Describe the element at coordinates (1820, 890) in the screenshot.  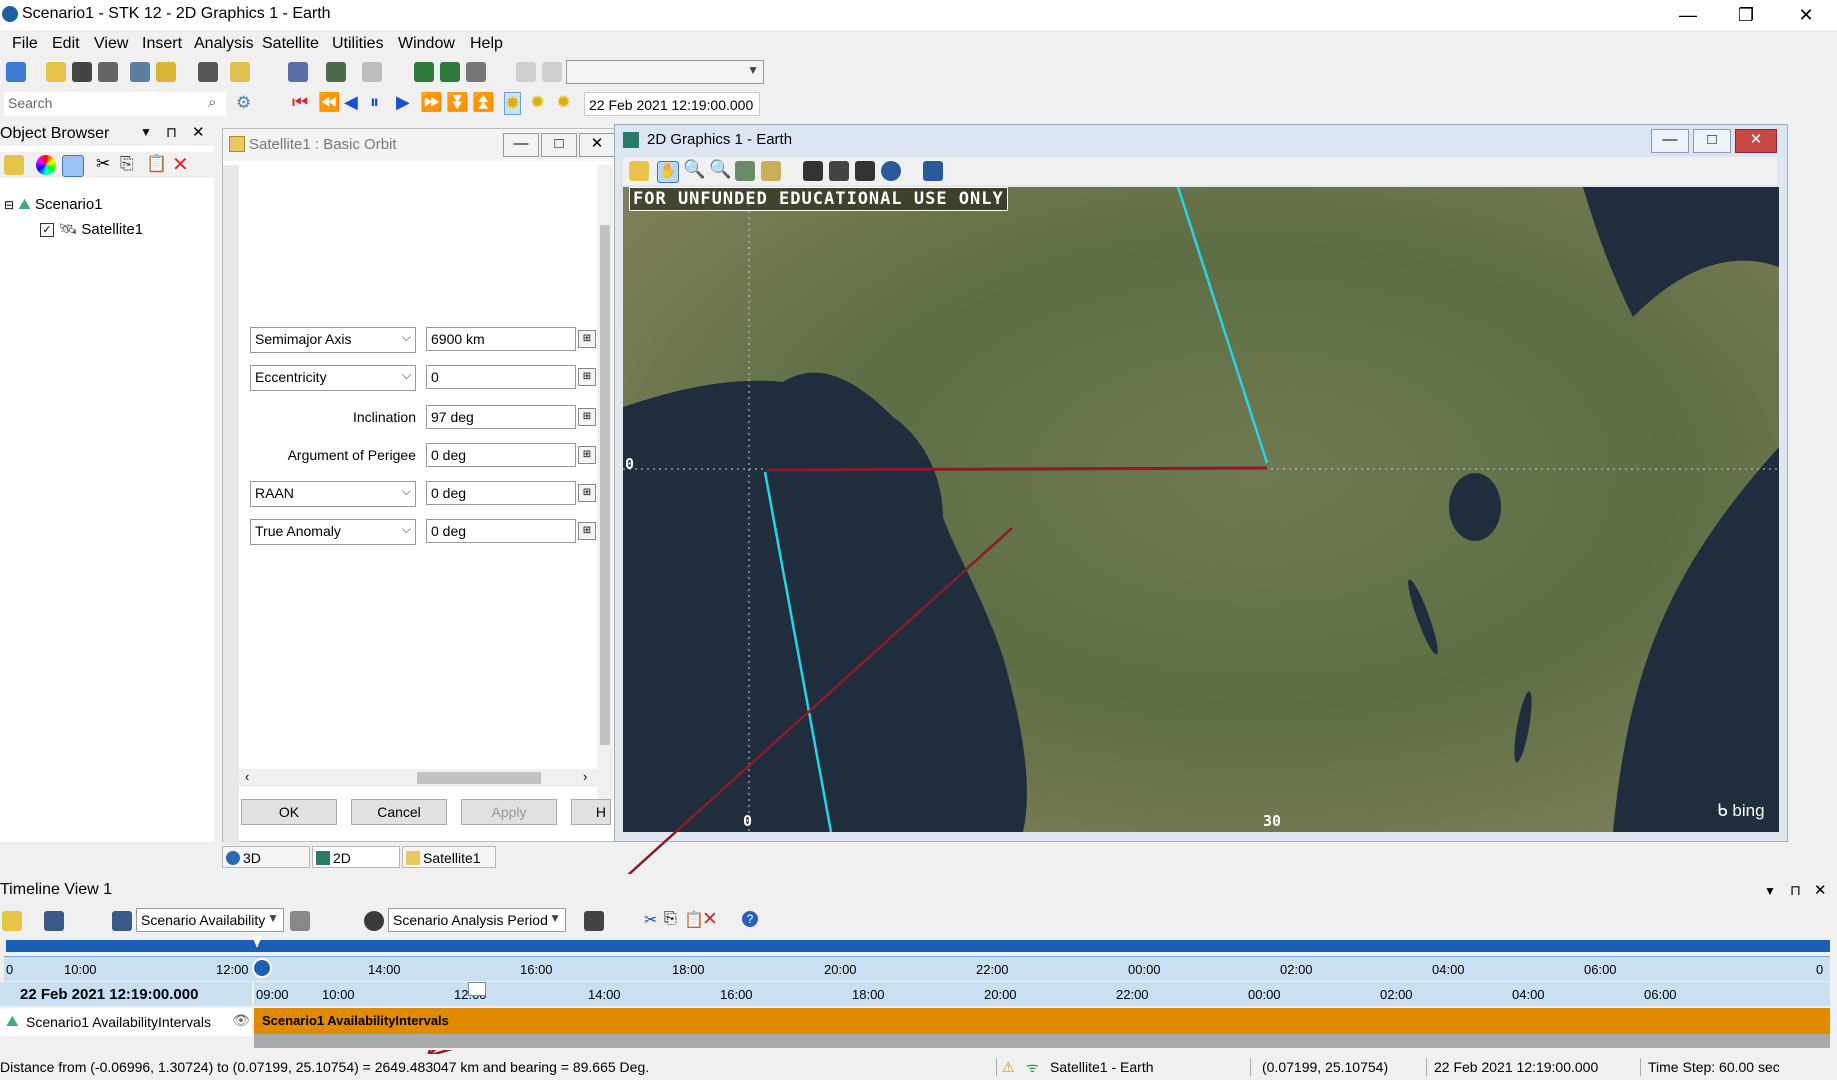
I see `timeline-close-icon: ✕` at that location.